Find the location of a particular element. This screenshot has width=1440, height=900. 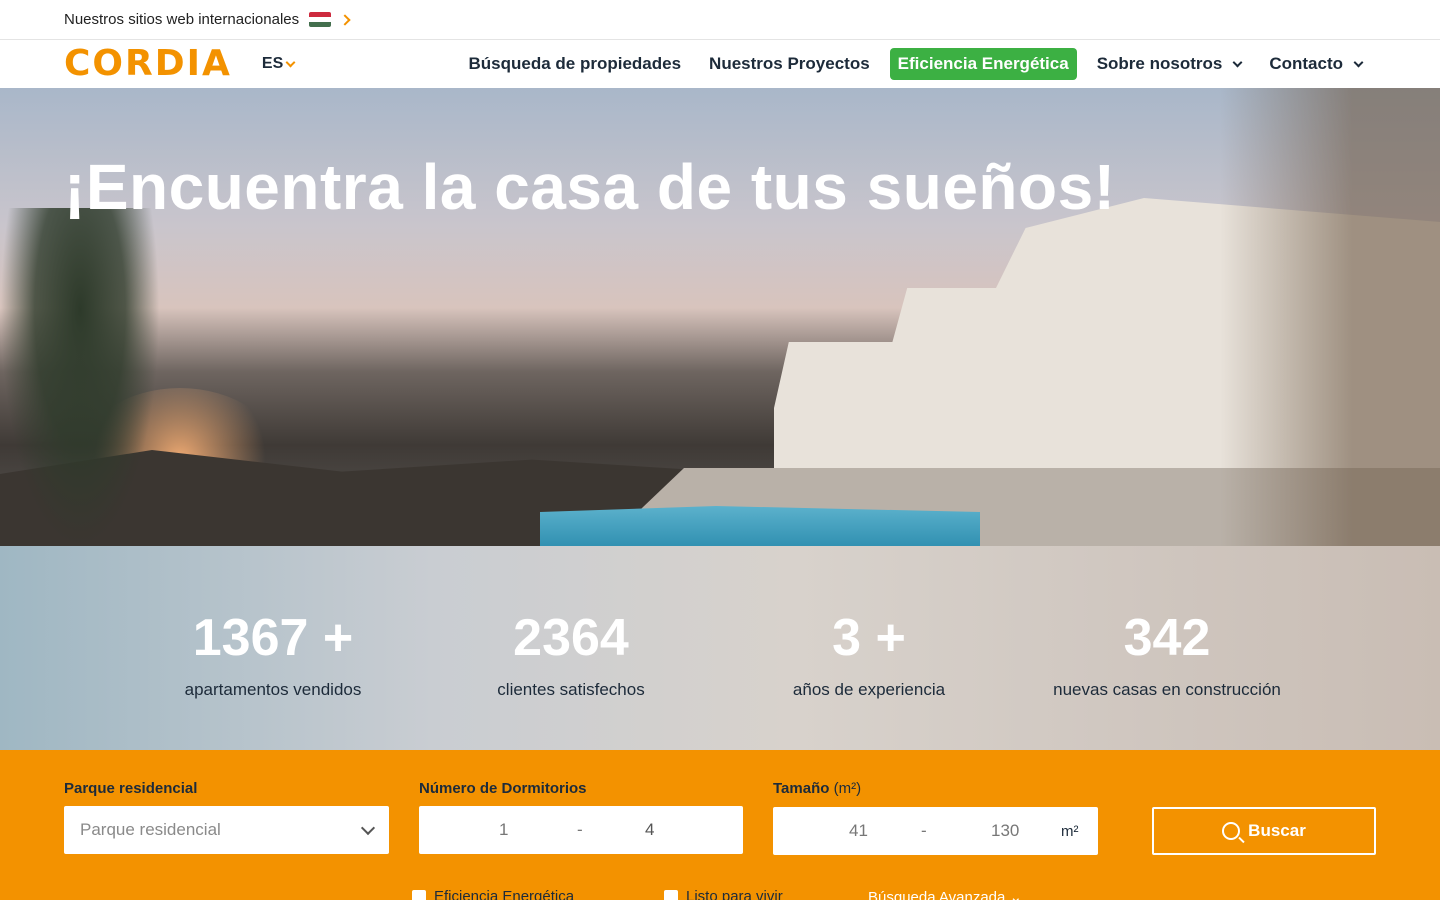

search-button-label: Buscar is located at coordinates (1277, 830).